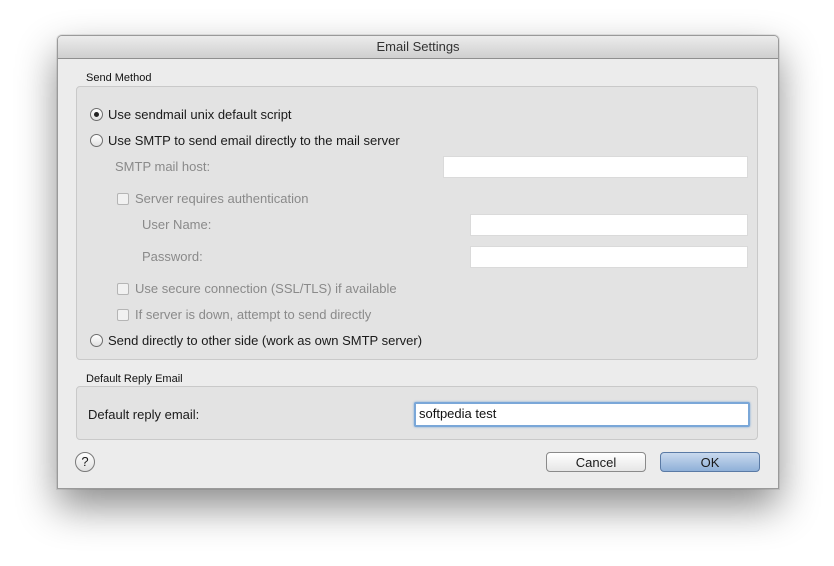  Describe the element at coordinates (172, 256) in the screenshot. I see `password-label: Password:` at that location.